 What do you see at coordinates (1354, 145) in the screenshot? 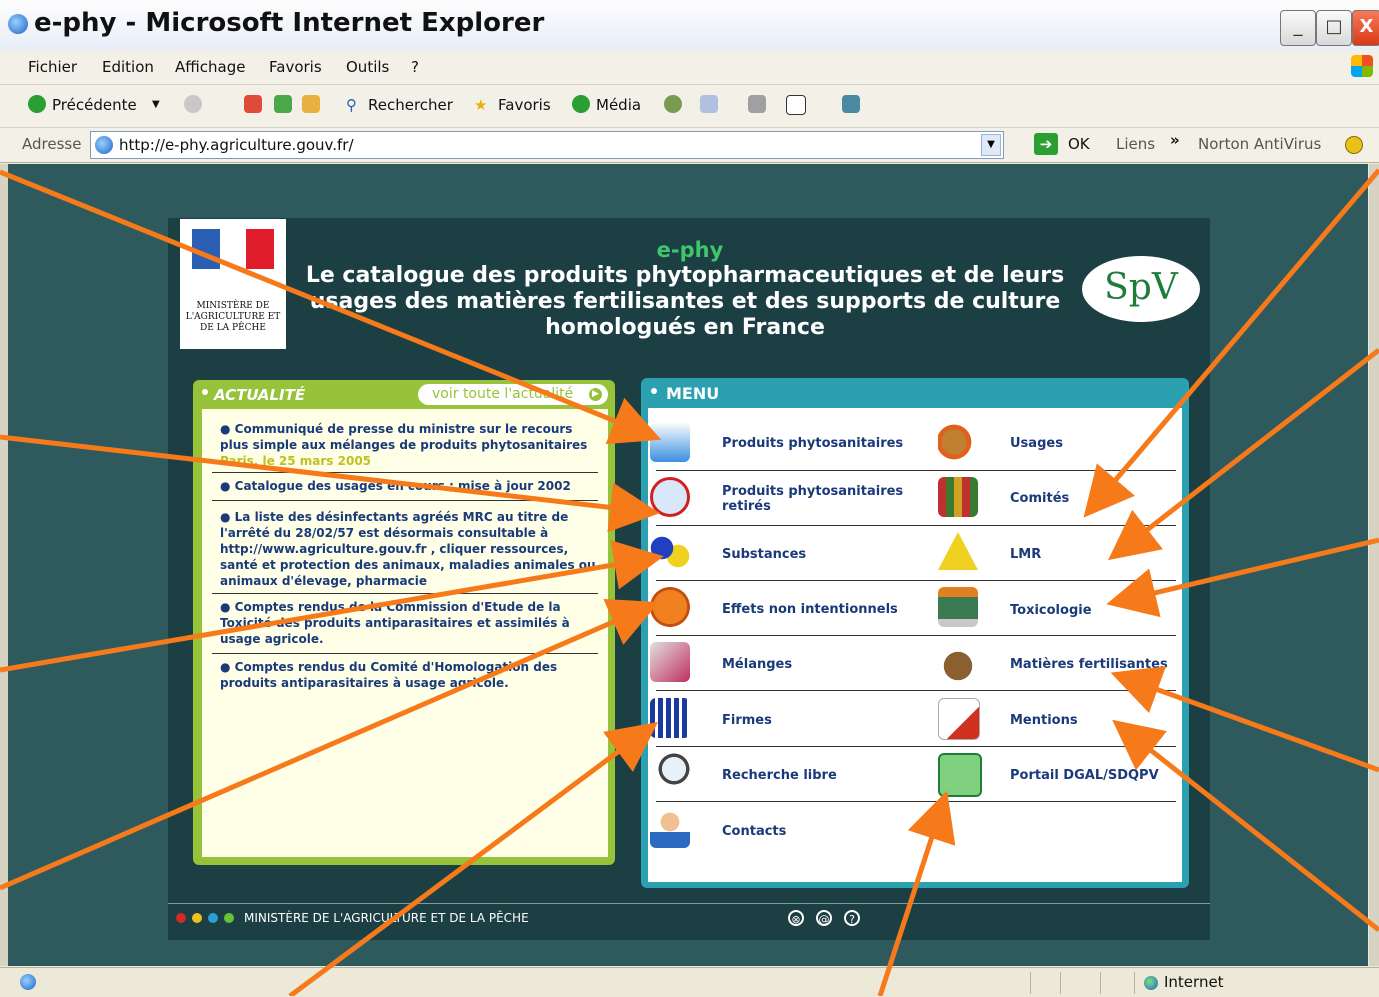
I see `norton-icon` at bounding box center [1354, 145].